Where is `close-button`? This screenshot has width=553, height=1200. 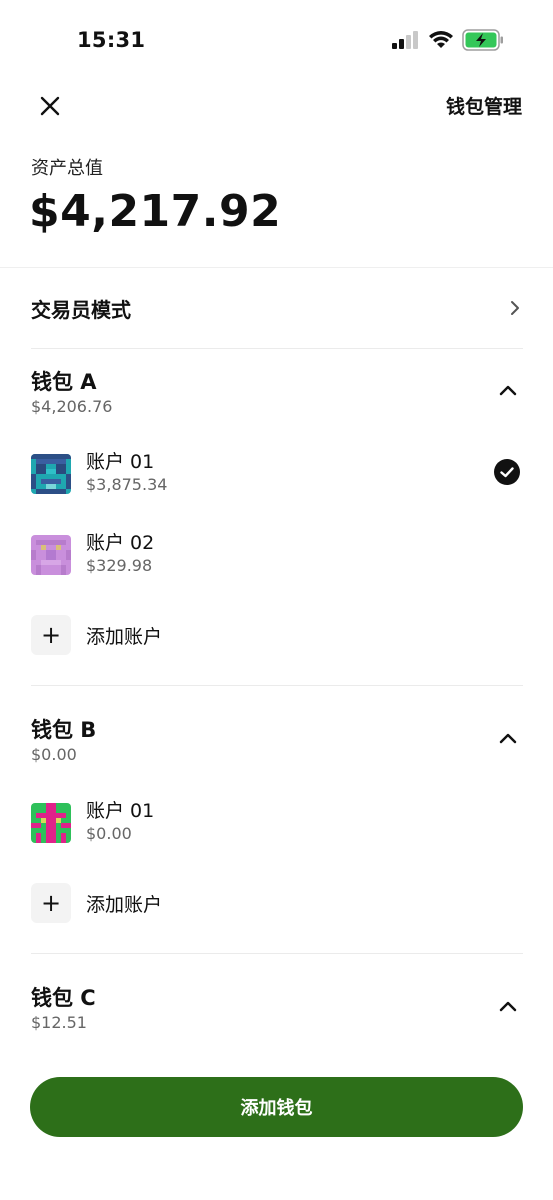
close-button is located at coordinates (50, 106).